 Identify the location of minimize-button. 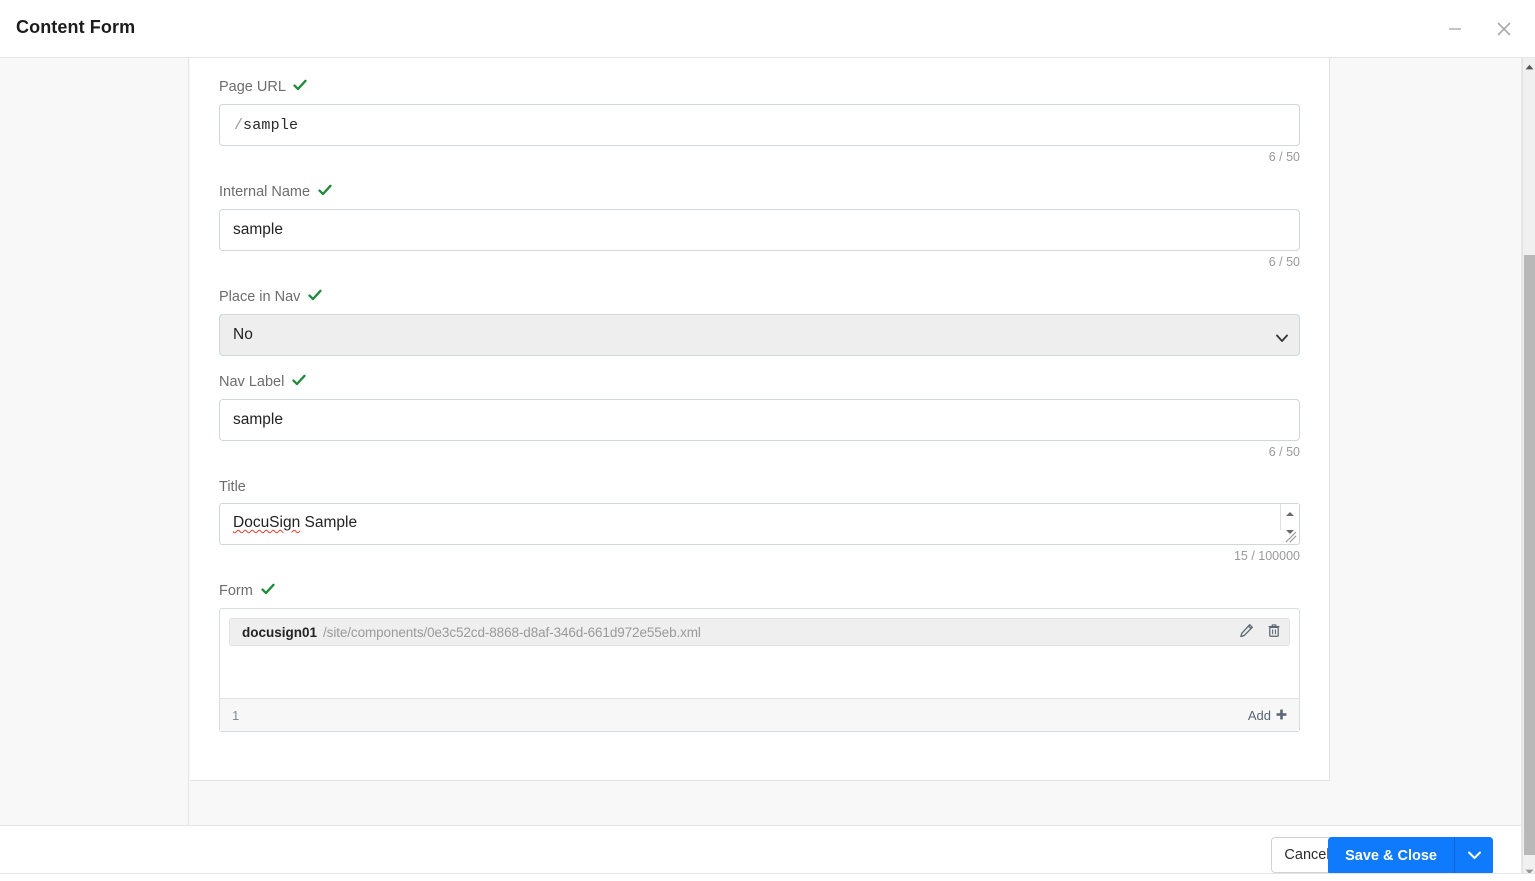
(1455, 29).